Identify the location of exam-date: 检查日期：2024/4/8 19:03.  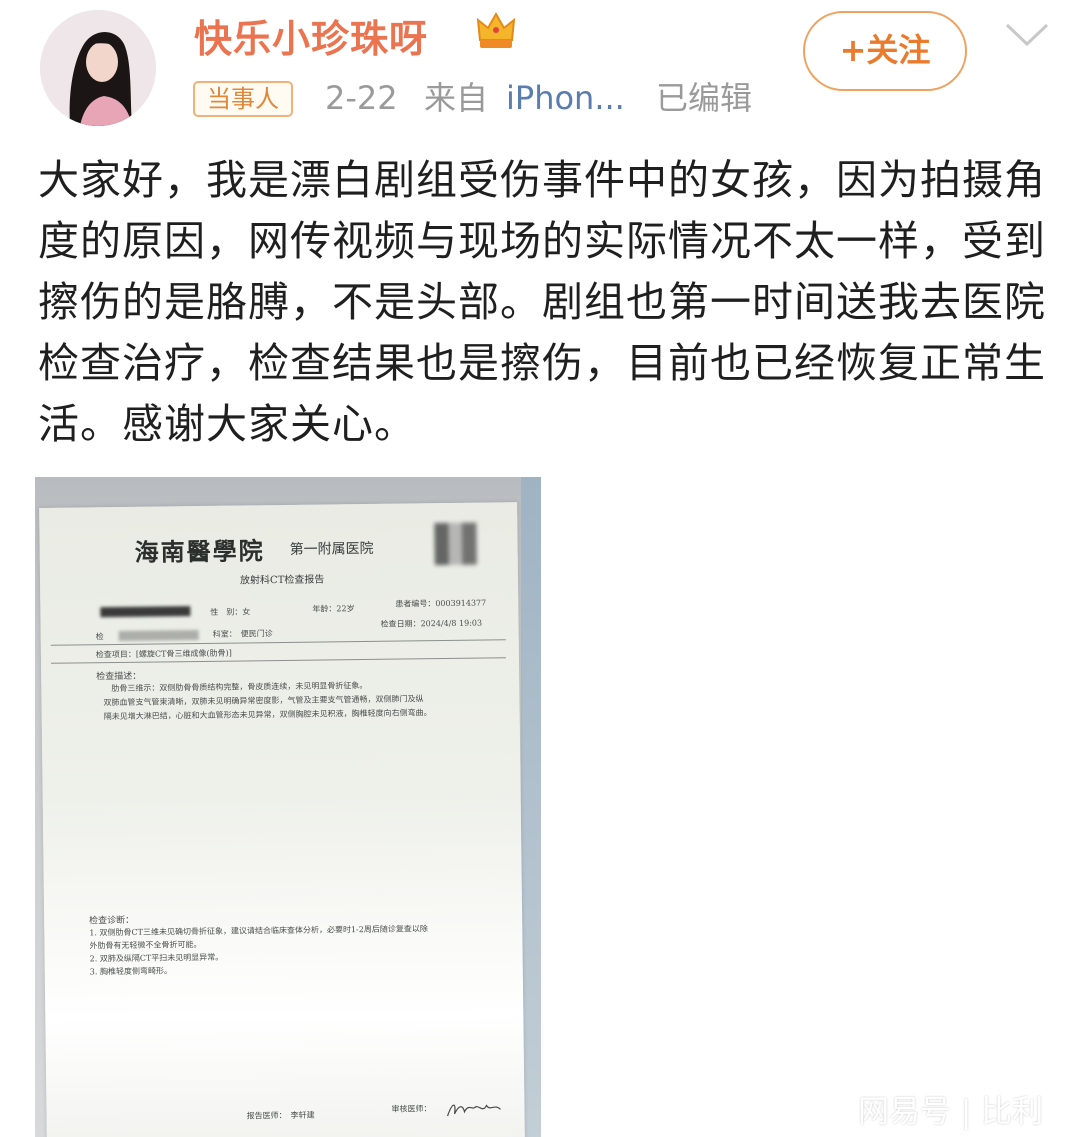
(431, 623).